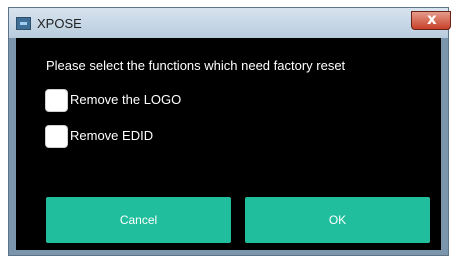 The image size is (453, 261). I want to click on close-button, so click(431, 20).